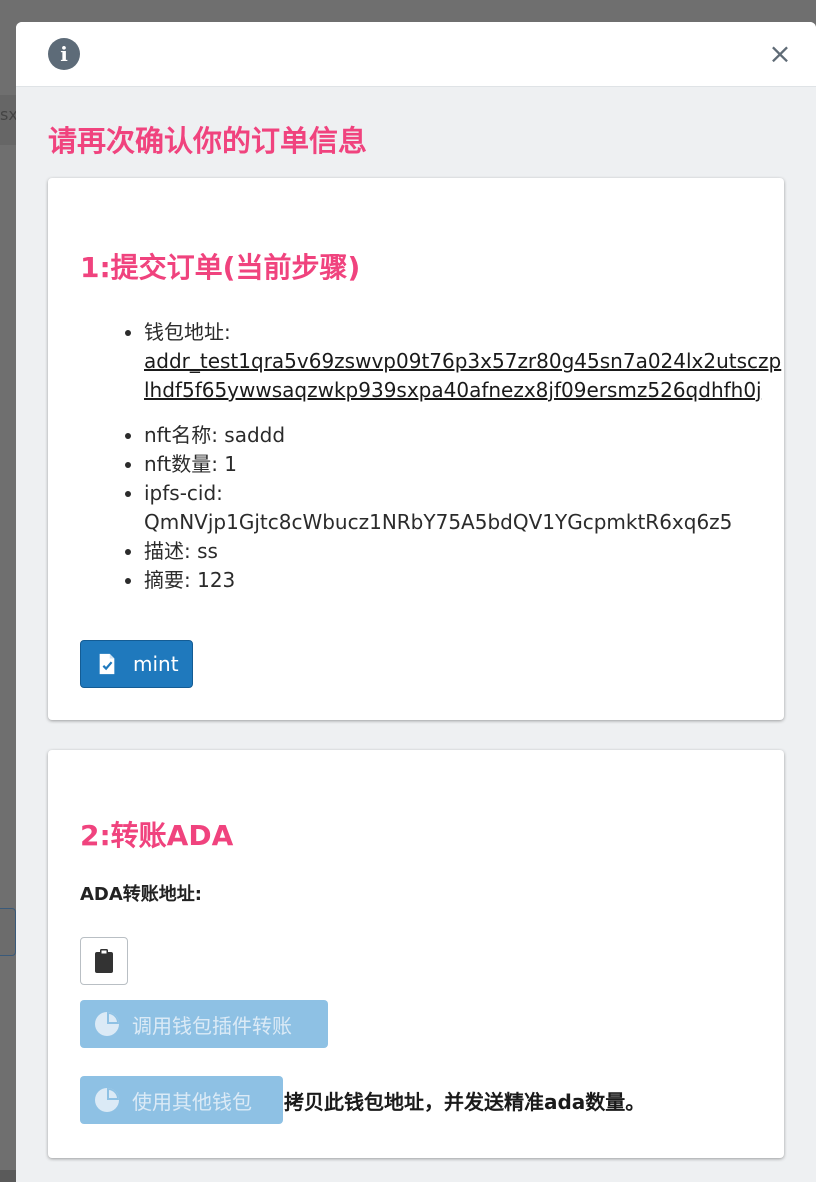 This screenshot has height=1182, width=816. I want to click on list-item-description: 描述: ss, so click(464, 551).